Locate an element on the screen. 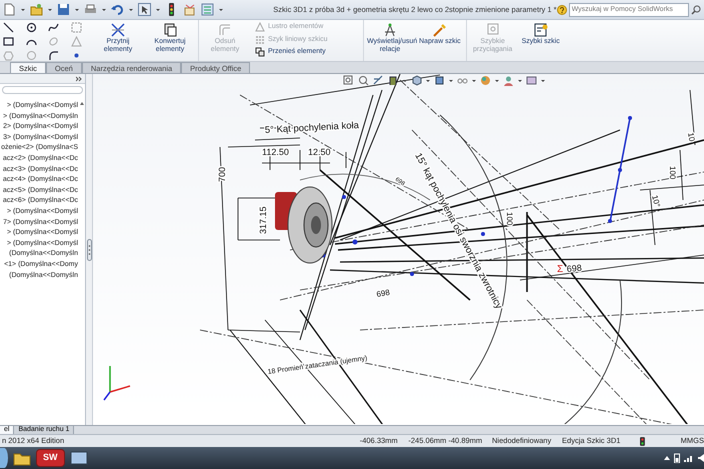 The height and width of the screenshot is (469, 704). battery-icon is located at coordinates (677, 458).